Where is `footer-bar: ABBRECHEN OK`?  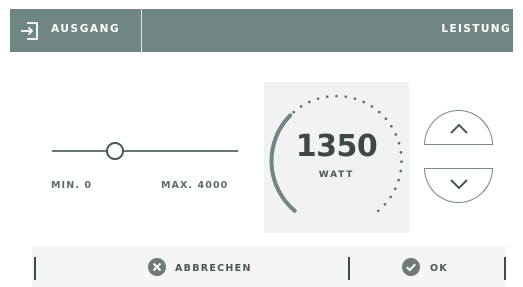
footer-bar: ABBRECHEN OK is located at coordinates (269, 266).